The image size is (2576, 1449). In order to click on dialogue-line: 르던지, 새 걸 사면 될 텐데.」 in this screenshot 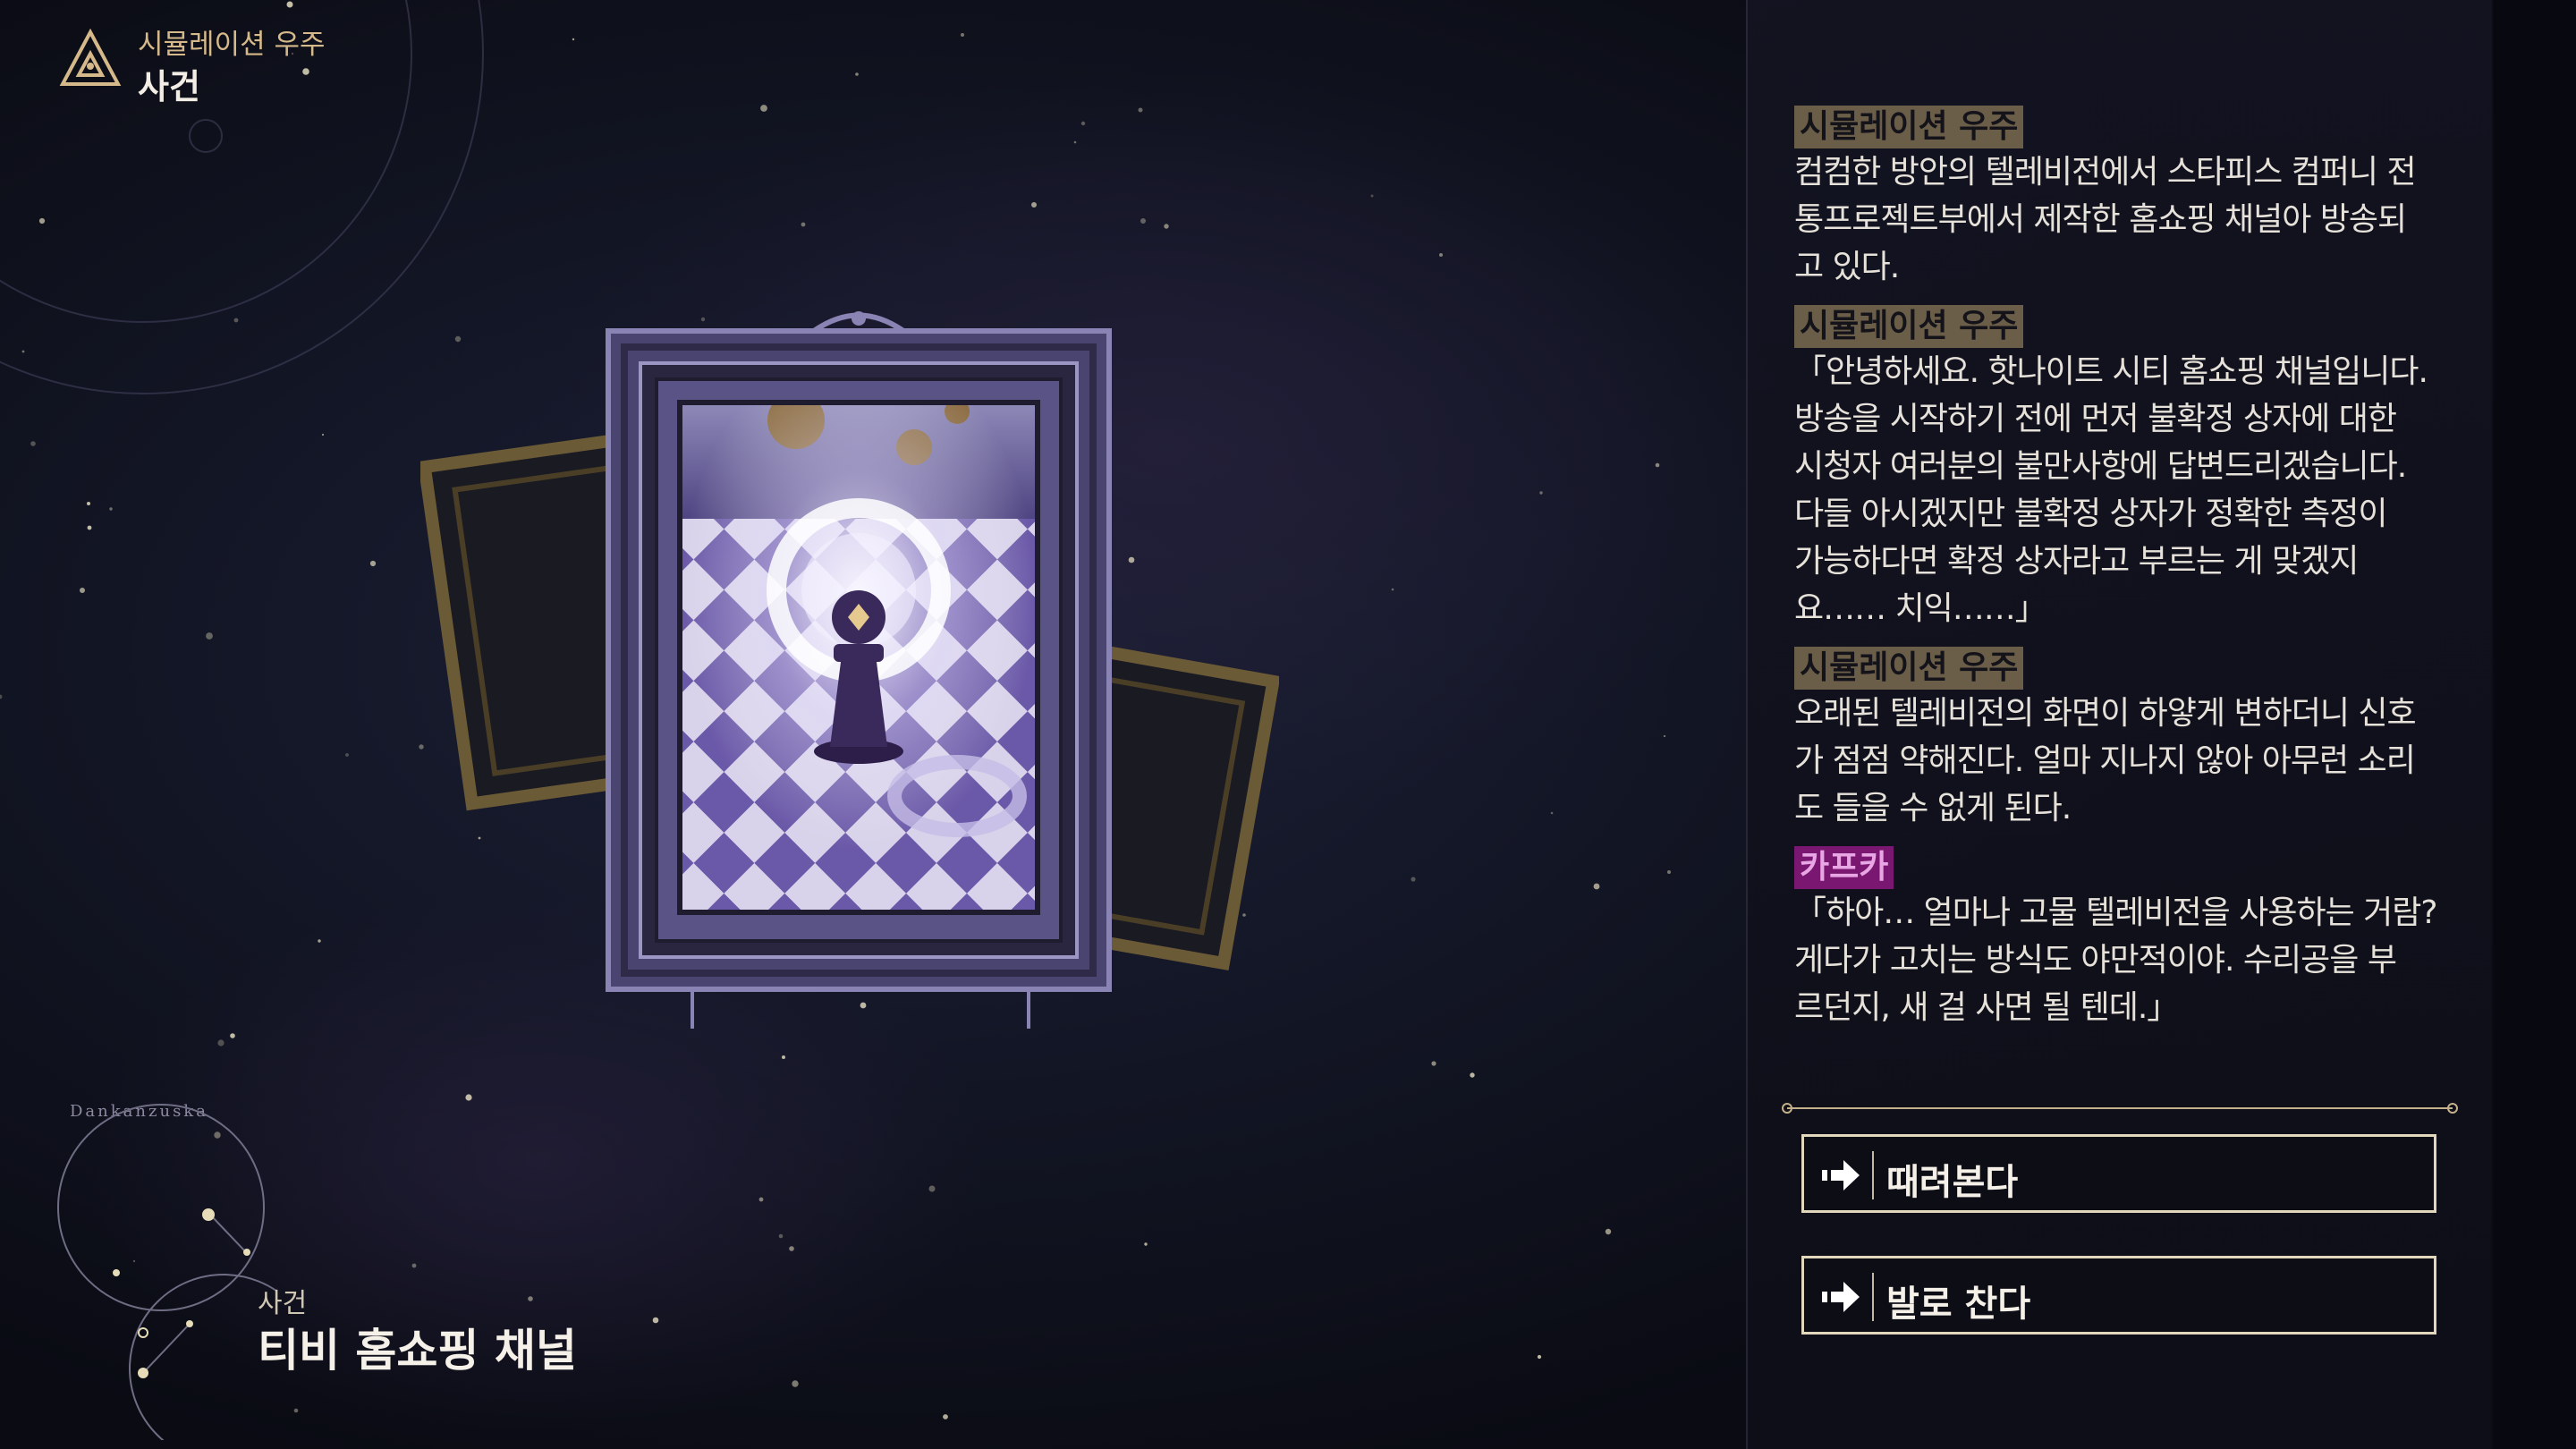, I will do `click(1986, 1007)`.